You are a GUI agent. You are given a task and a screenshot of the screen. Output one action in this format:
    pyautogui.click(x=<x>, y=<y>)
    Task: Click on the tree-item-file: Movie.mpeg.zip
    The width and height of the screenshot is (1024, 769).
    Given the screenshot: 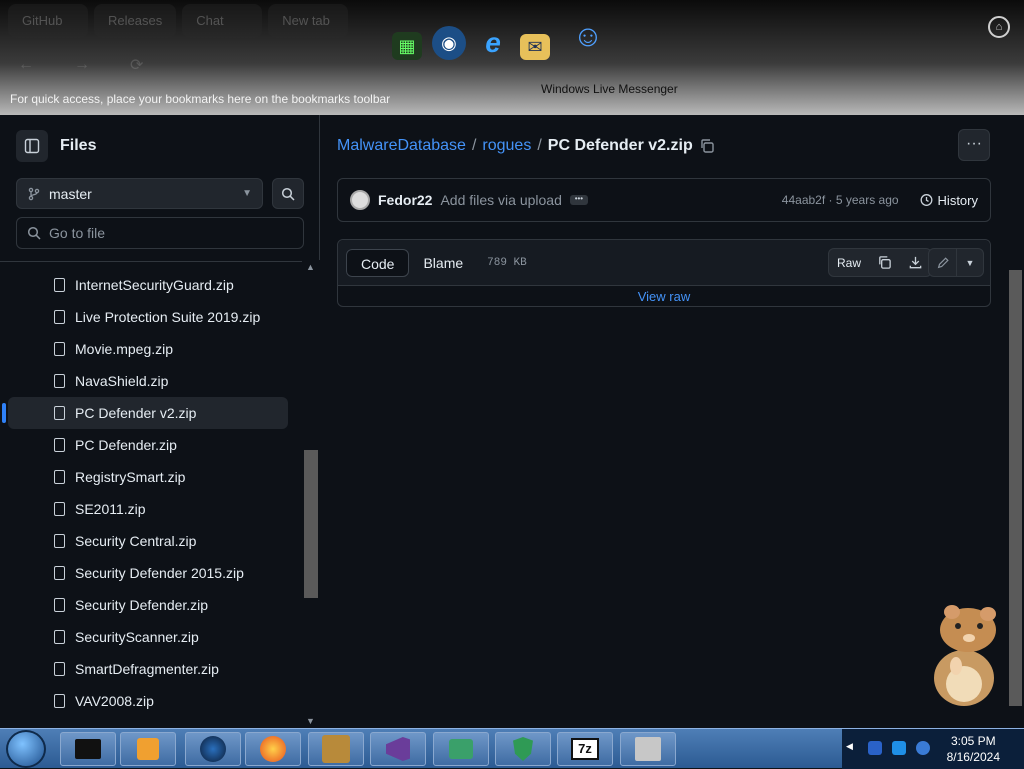 What is the action you would take?
    pyautogui.click(x=148, y=349)
    